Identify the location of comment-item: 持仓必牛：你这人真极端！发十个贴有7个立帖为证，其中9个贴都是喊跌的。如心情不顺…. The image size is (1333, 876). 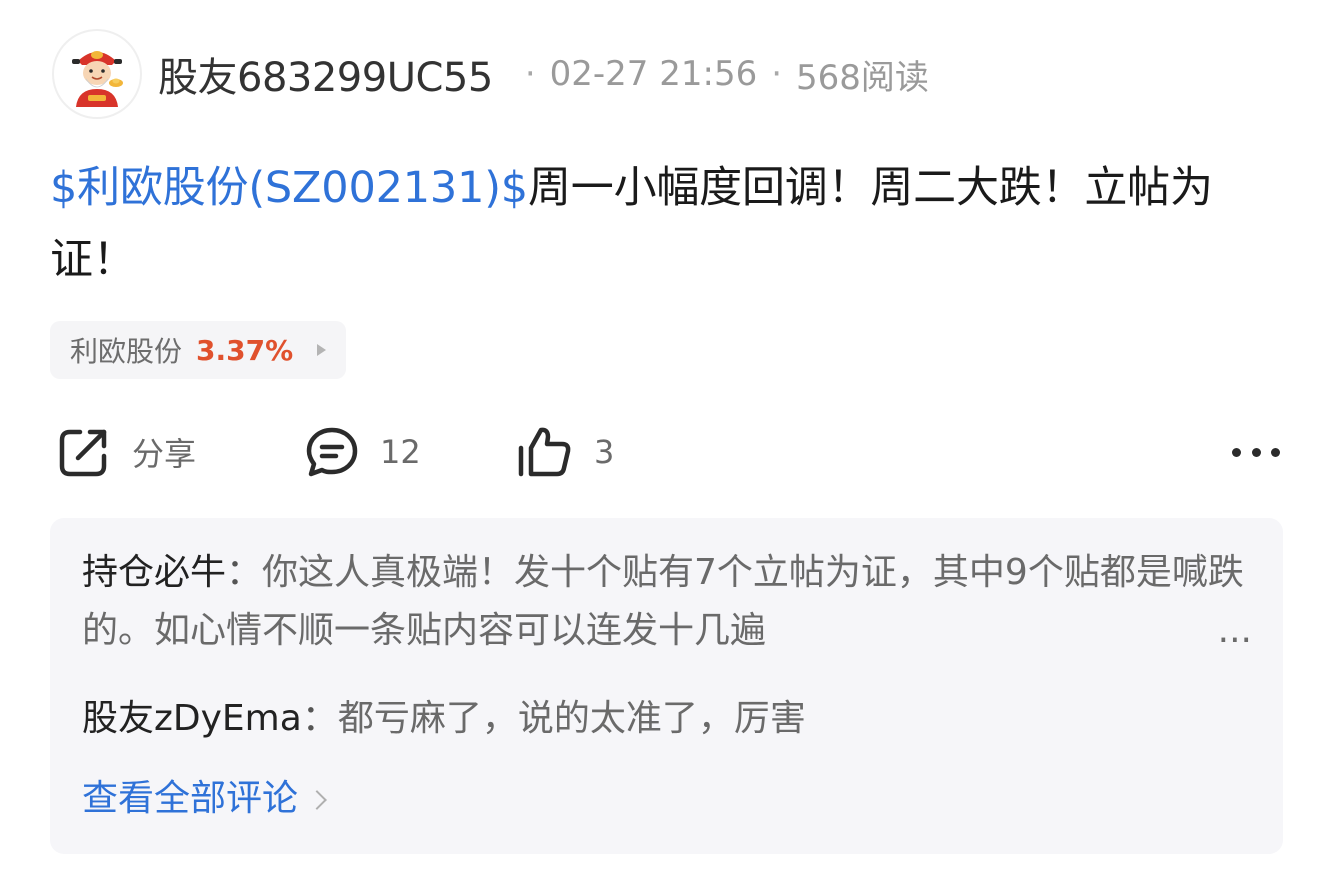
(667, 602).